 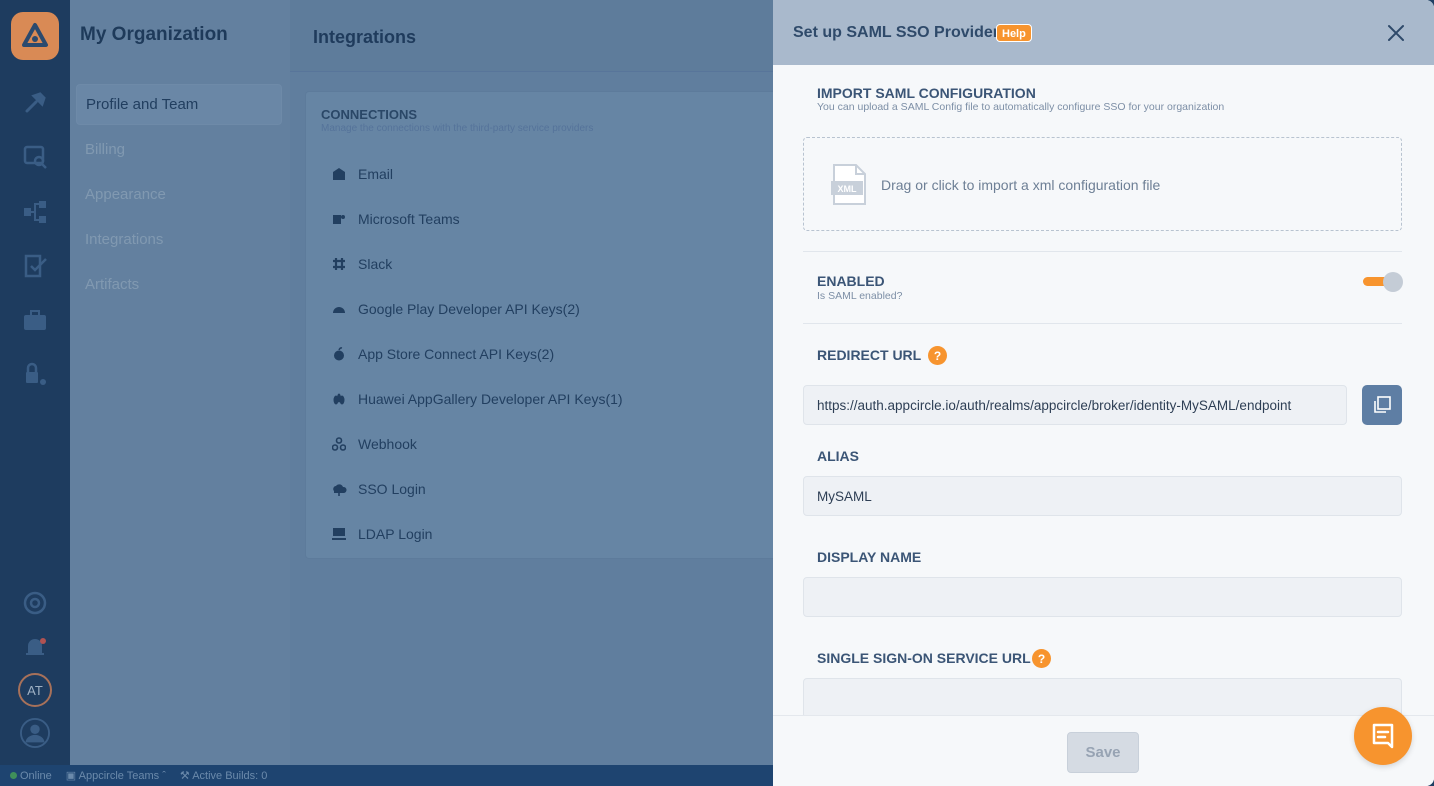 I want to click on help-badge: Help, so click(x=1014, y=33).